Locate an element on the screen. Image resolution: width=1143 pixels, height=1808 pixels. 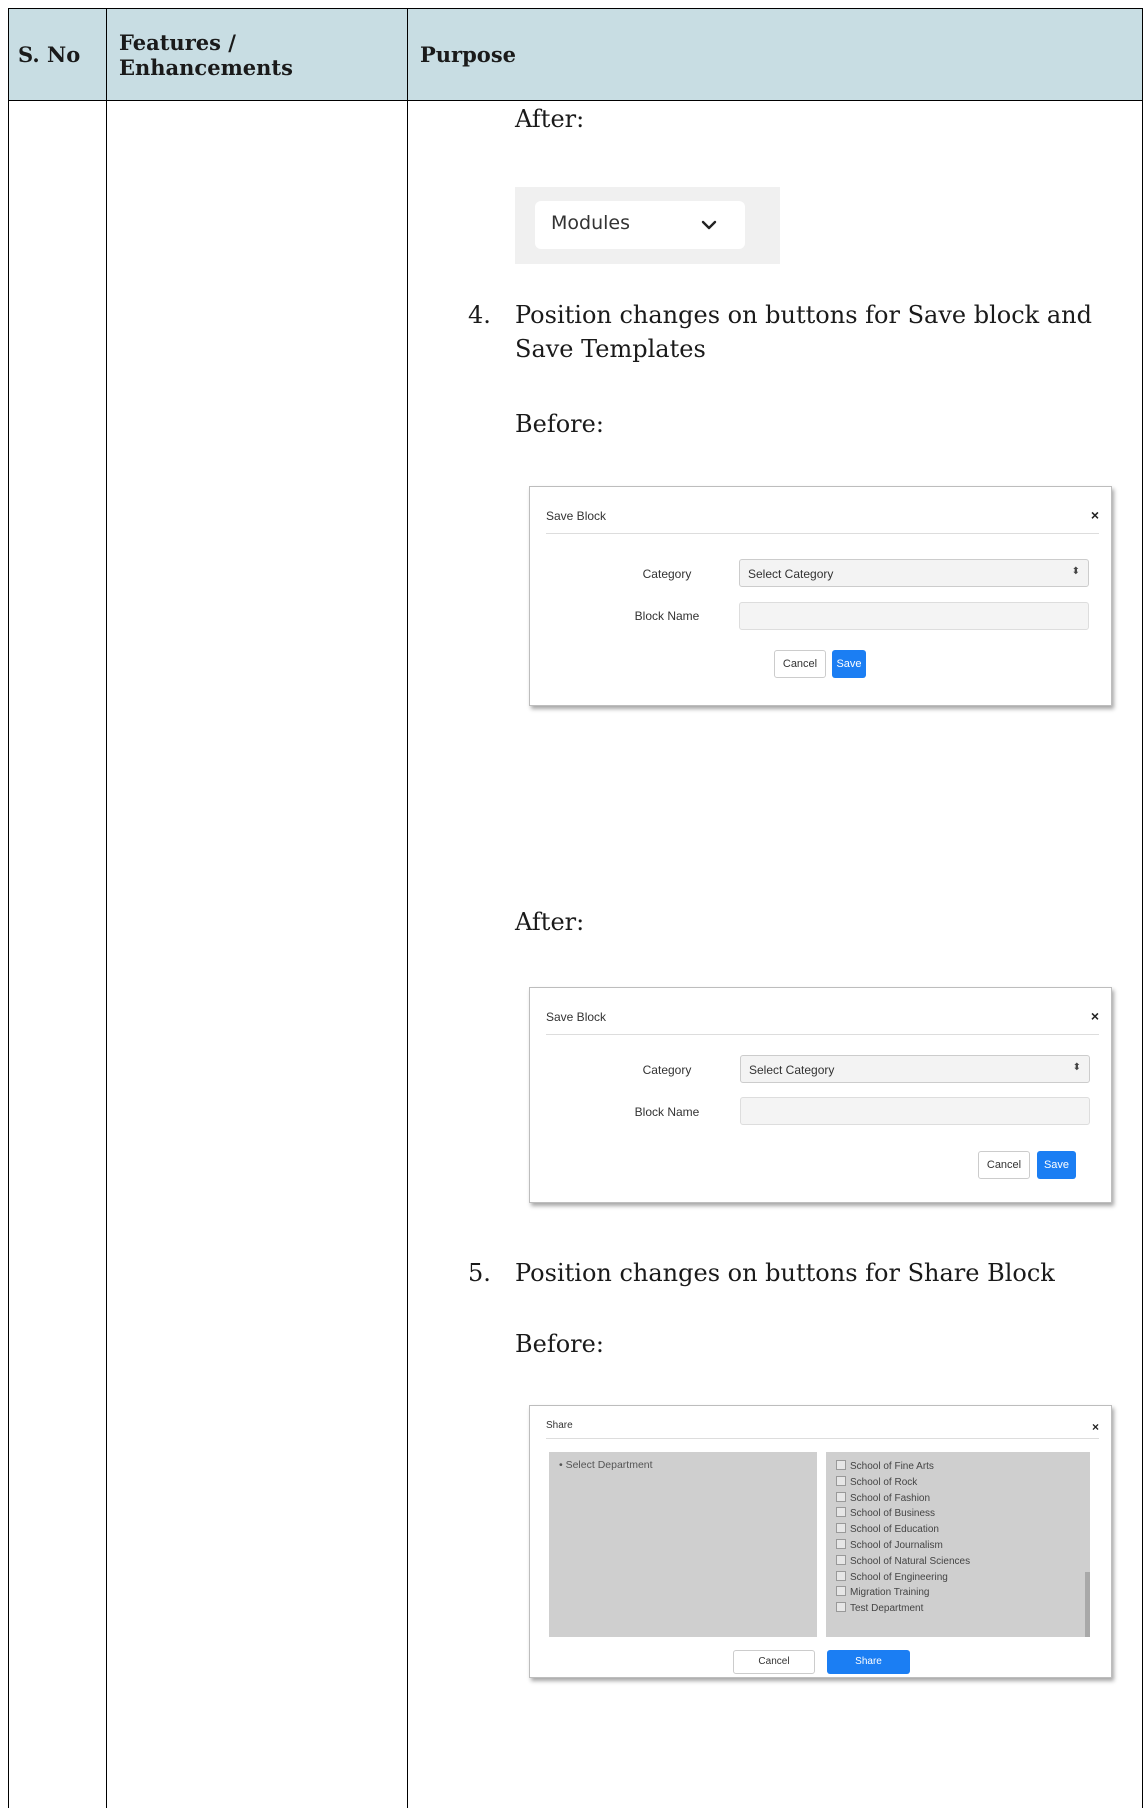
list-item: School of Education is located at coordinates (887, 1529).